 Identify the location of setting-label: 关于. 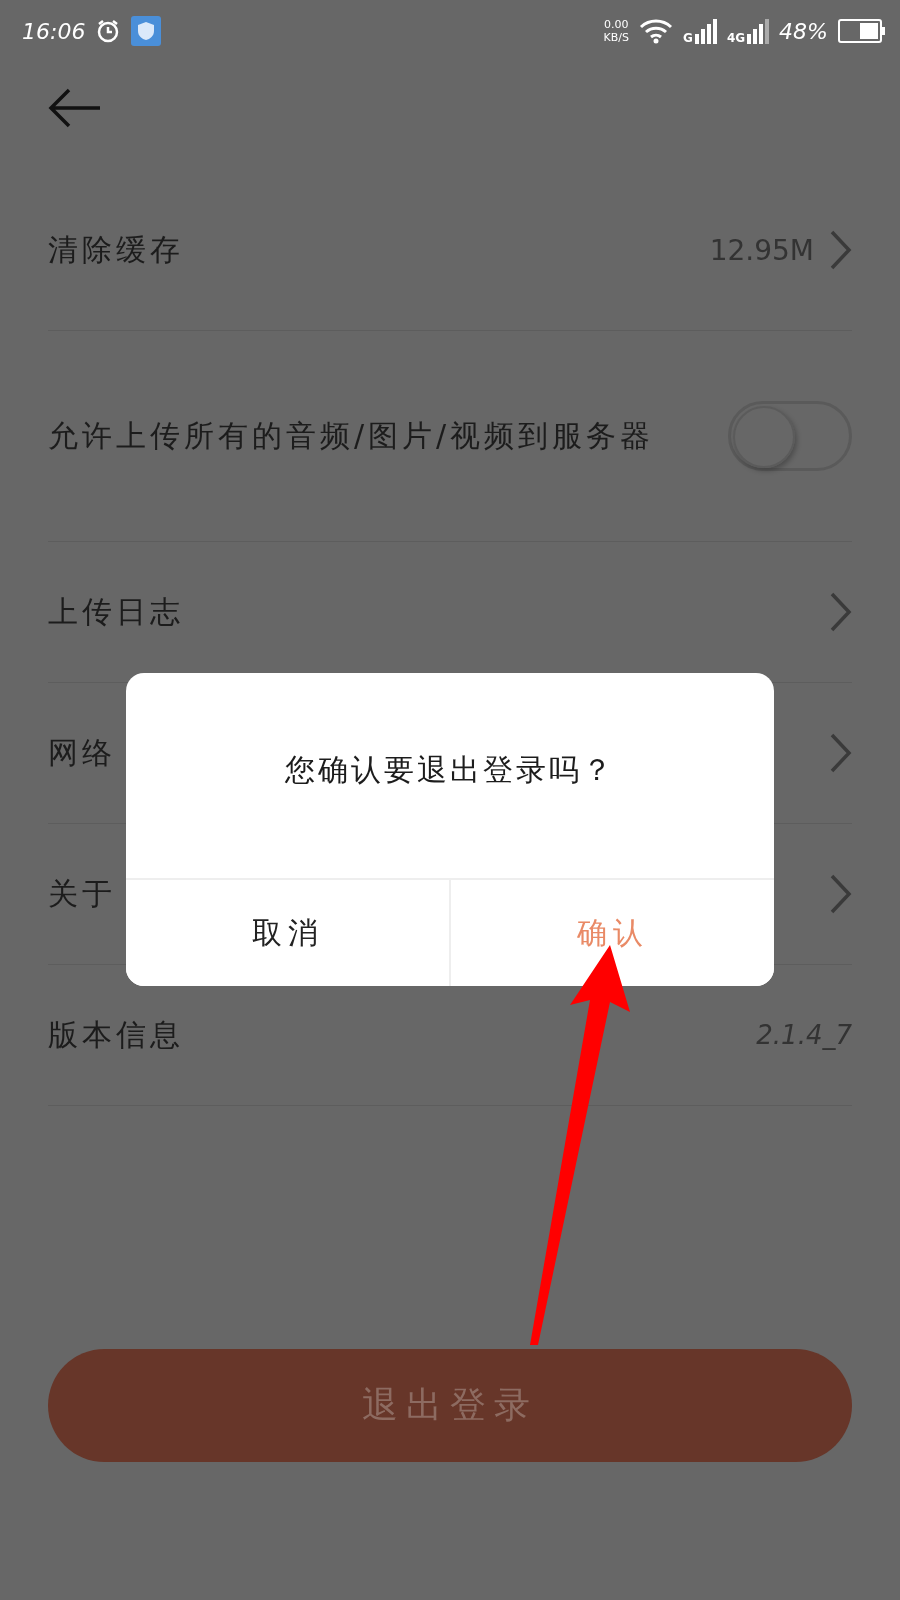
(82, 893).